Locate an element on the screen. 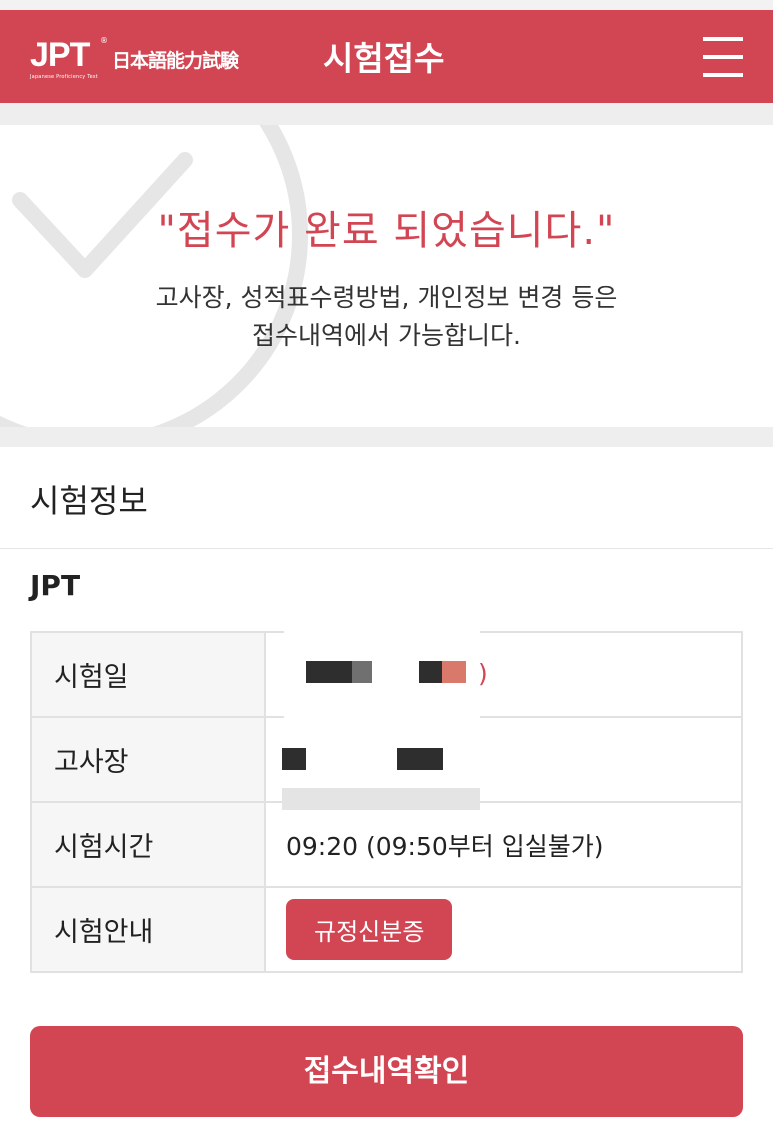 This screenshot has height=1134, width=773. logo-subtitle: Japanese Proficiency Test is located at coordinates (64, 77).